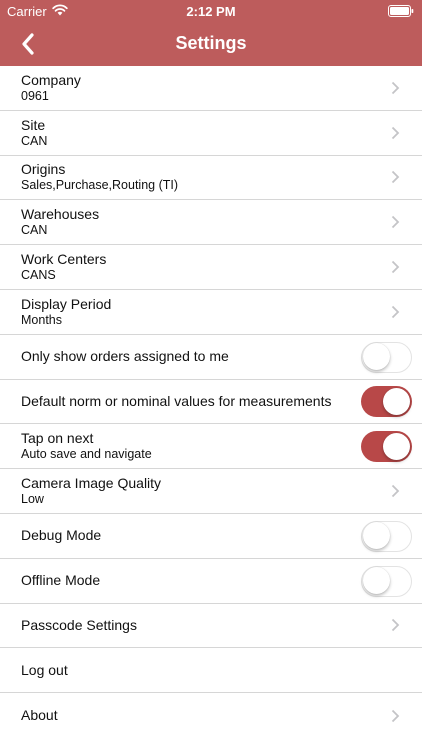  I want to click on tap-on-next-toggle, so click(386, 447).